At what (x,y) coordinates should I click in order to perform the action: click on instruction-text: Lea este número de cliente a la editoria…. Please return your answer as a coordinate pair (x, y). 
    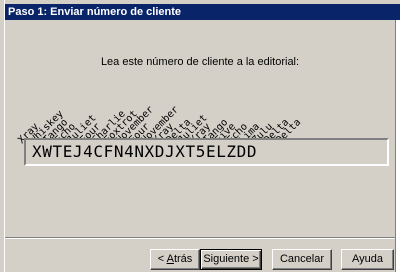
    Looking at the image, I should click on (200, 62).